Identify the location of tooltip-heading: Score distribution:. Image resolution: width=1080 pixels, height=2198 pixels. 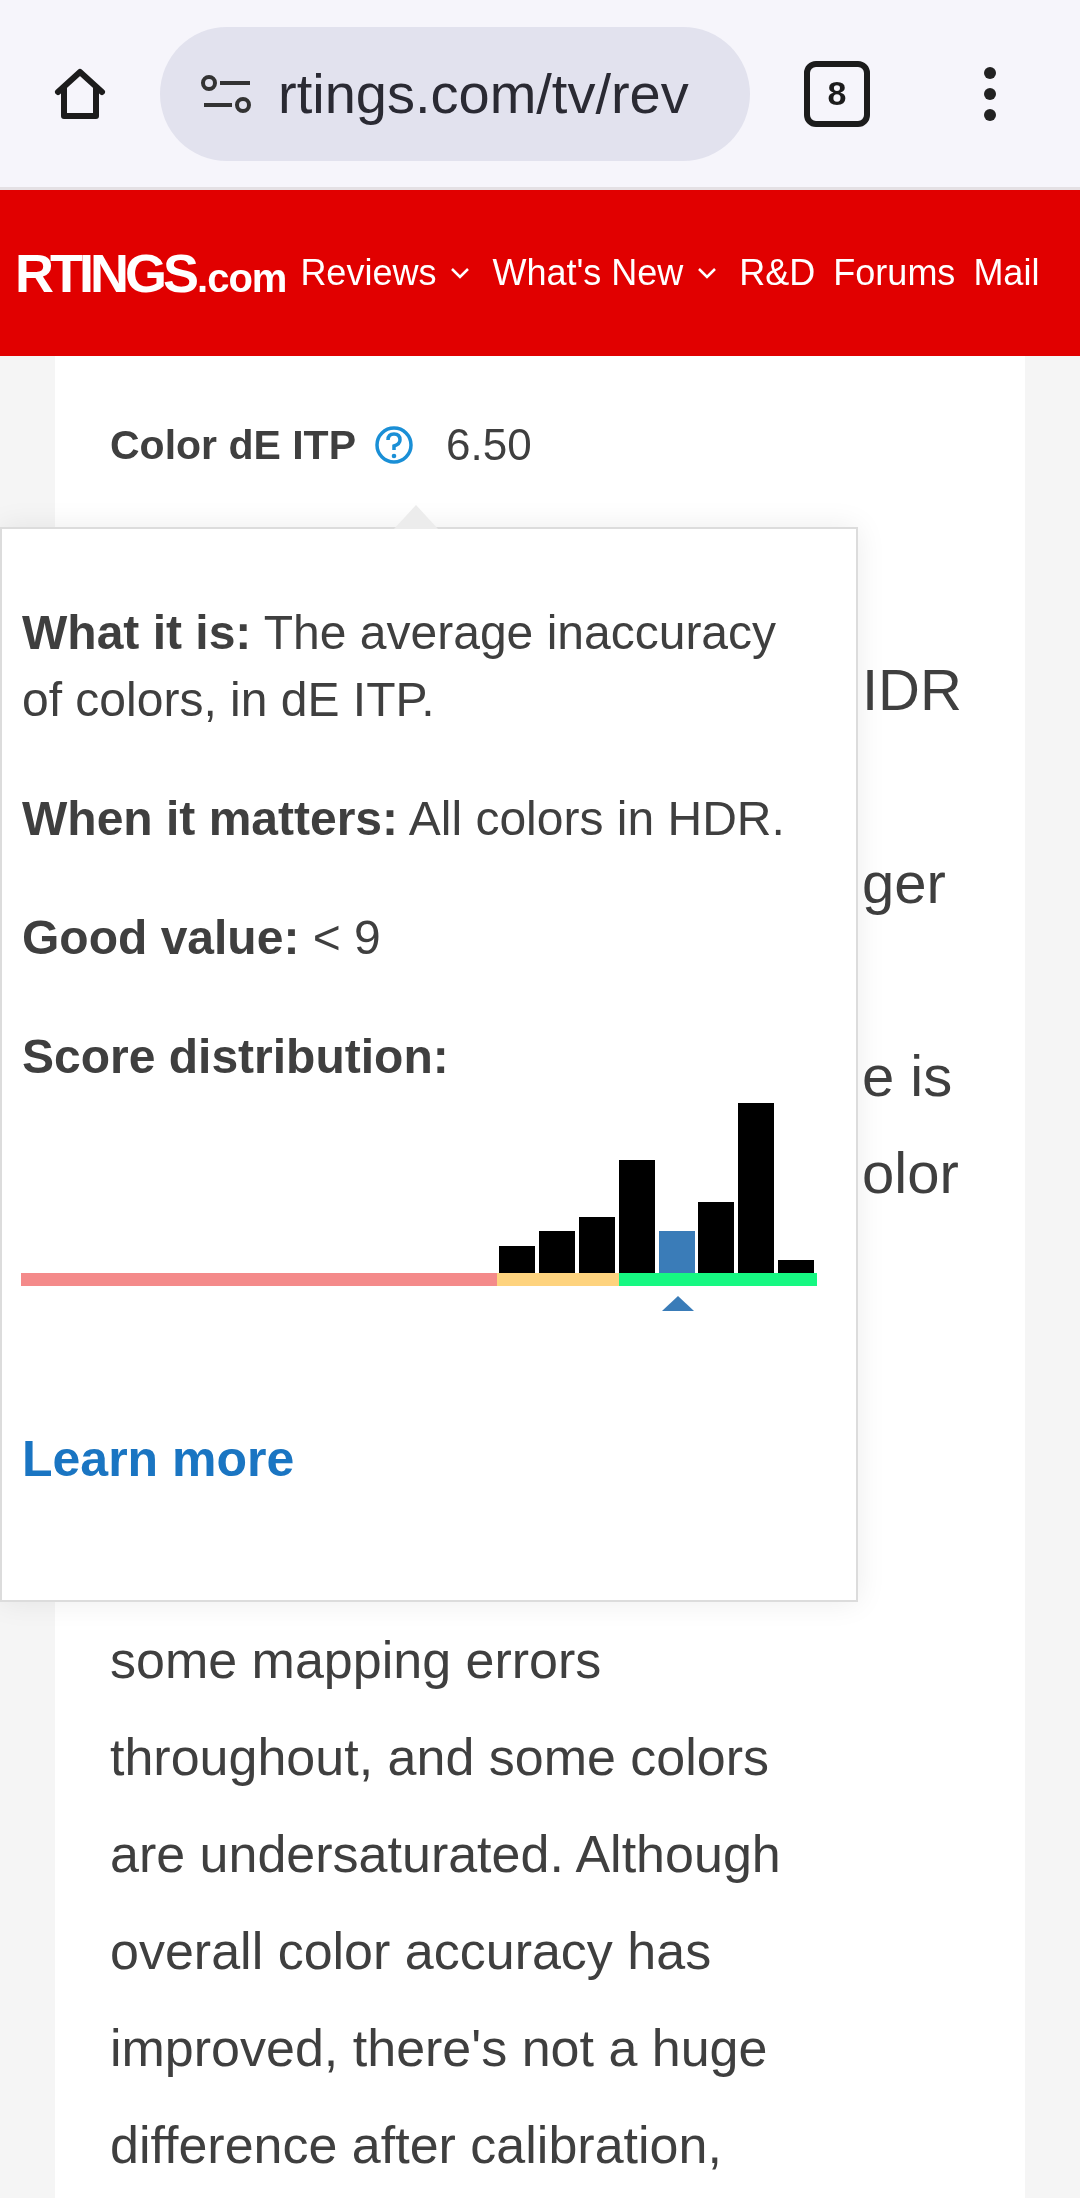
(236, 1057).